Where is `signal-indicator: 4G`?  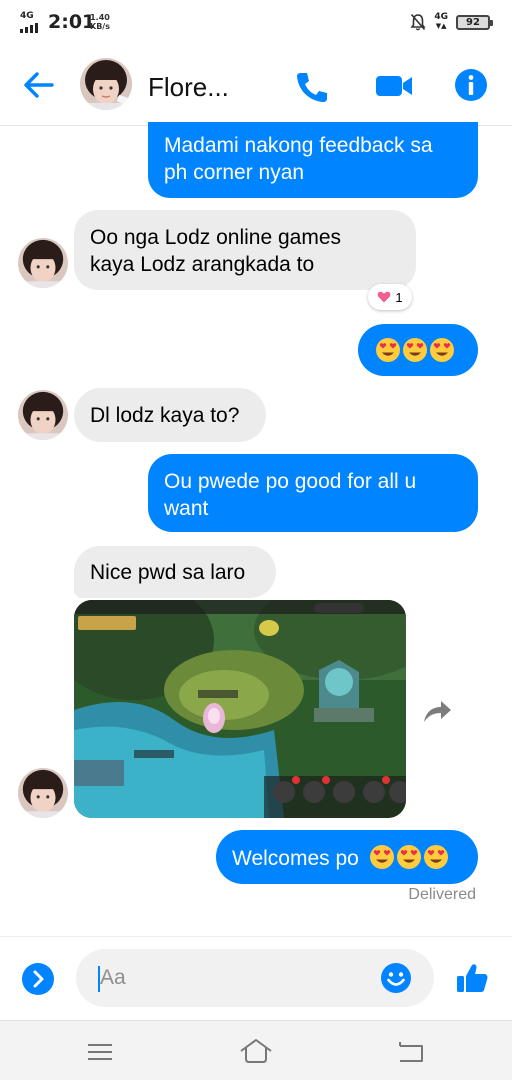 signal-indicator: 4G is located at coordinates (31, 22).